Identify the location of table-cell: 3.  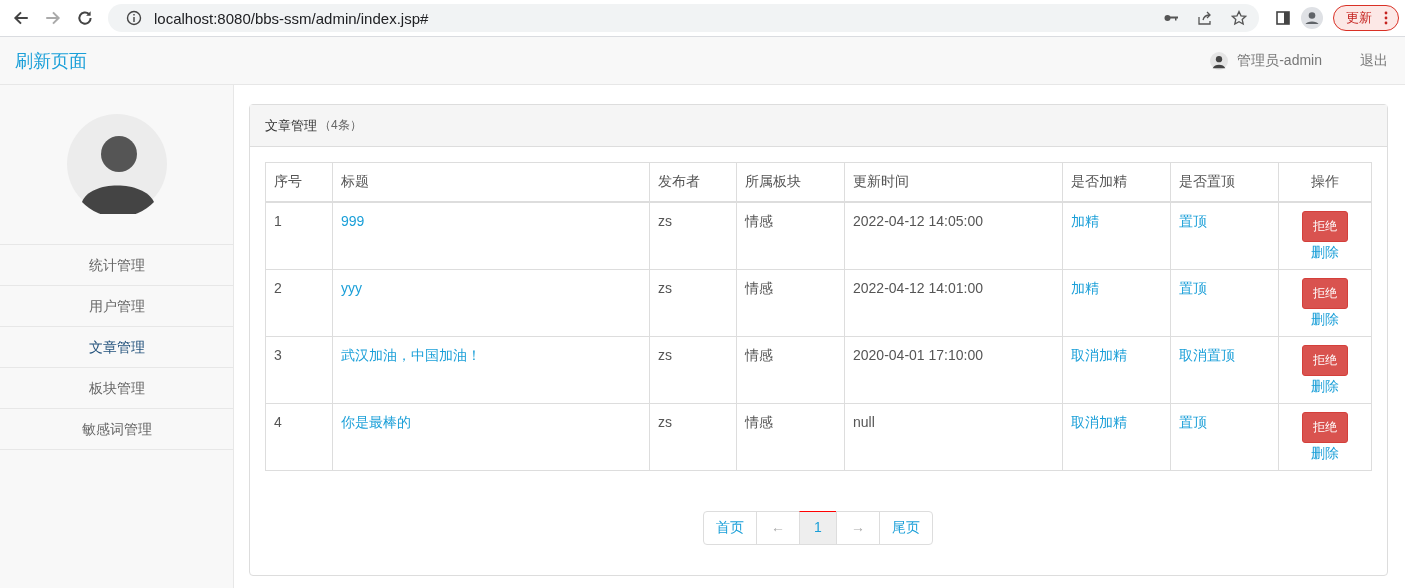
(299, 370).